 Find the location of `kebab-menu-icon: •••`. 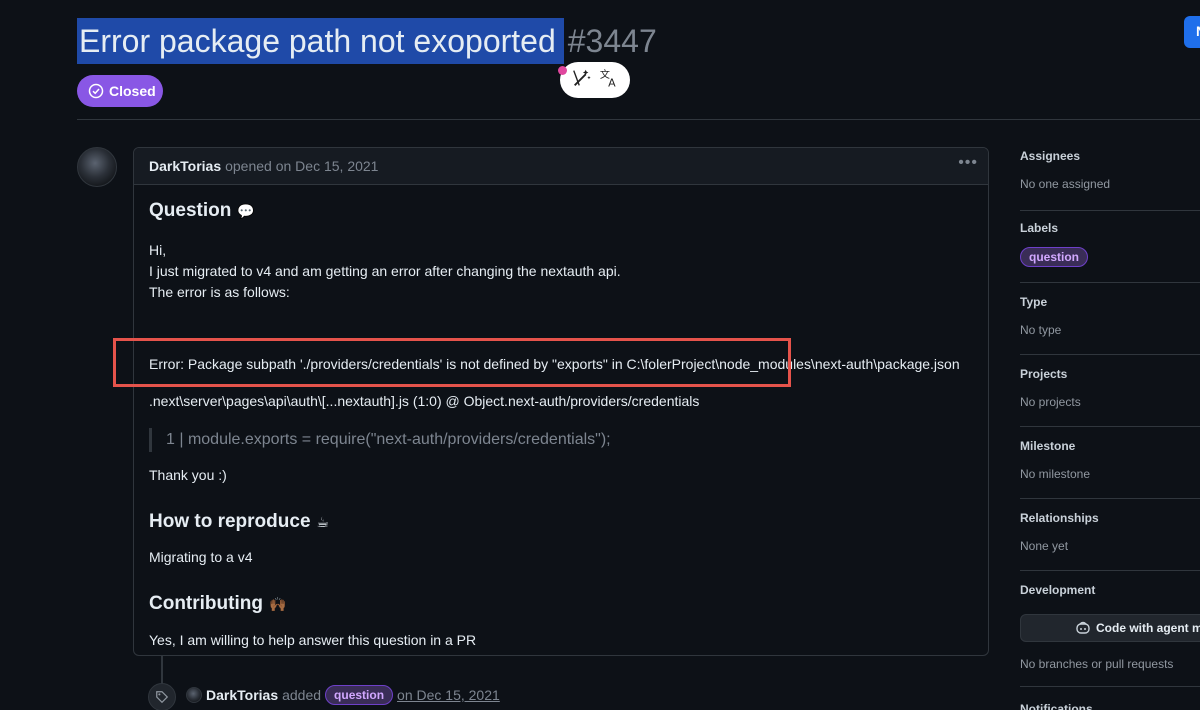

kebab-menu-icon: ••• is located at coordinates (968, 163).